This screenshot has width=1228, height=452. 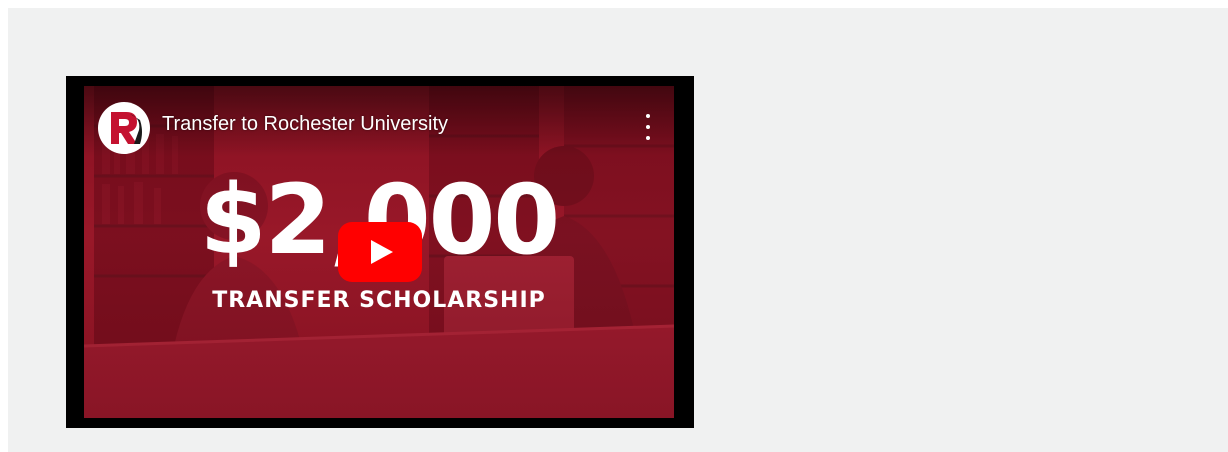 I want to click on rochester-university-logo-icon, so click(x=124, y=128).